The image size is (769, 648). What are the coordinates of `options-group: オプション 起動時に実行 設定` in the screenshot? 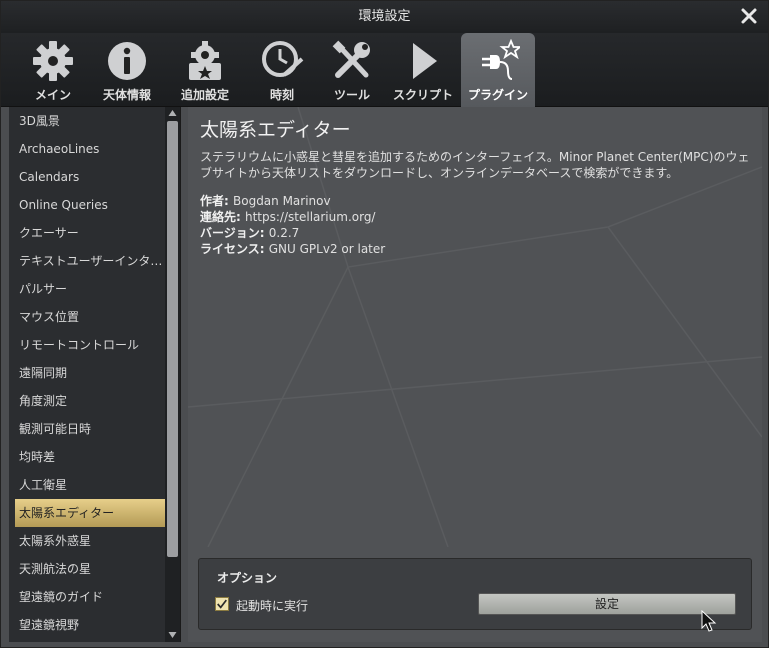 It's located at (475, 594).